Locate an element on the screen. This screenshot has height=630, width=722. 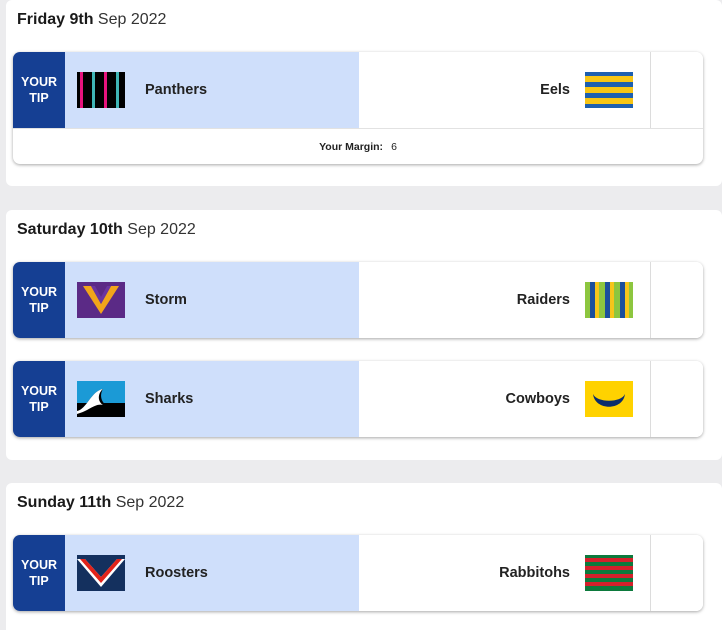
day-heading: Saturday 10th Sep 2022 is located at coordinates (106, 230).